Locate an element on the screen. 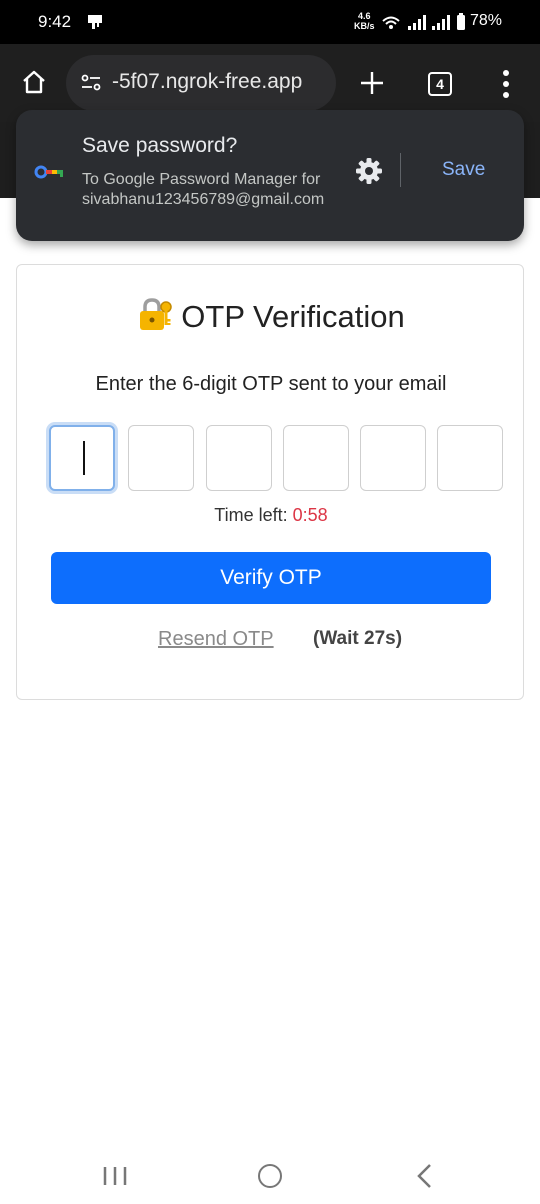 The height and width of the screenshot is (1204, 540). more-vert-icon is located at coordinates (506, 84).